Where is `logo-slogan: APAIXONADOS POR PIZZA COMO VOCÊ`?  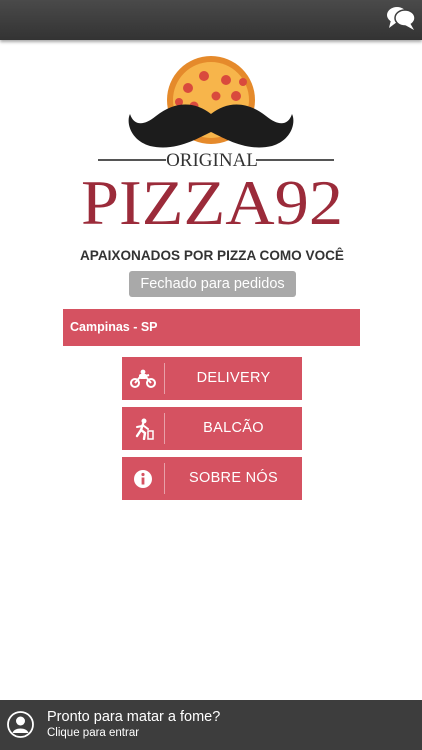 logo-slogan: APAIXONADOS POR PIZZA COMO VOCÊ is located at coordinates (212, 254).